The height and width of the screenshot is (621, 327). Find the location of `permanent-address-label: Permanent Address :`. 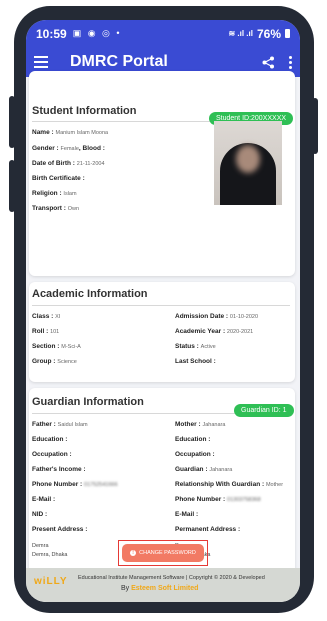

permanent-address-label: Permanent Address : is located at coordinates (208, 529).